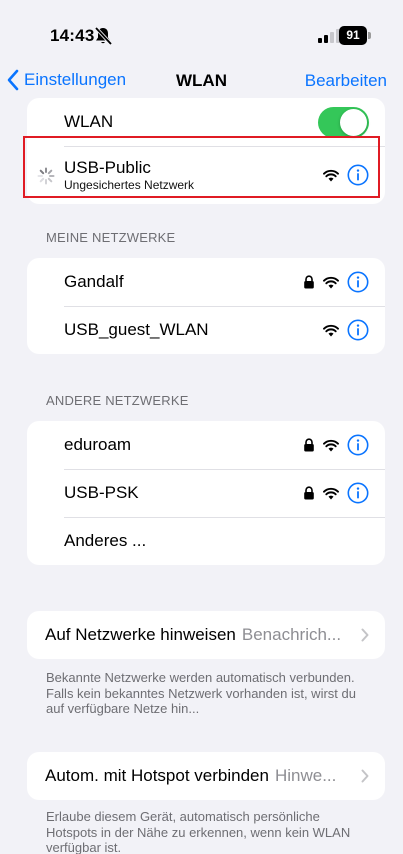 This screenshot has width=403, height=854. Describe the element at coordinates (111, 237) in the screenshot. I see `my-networks-header: MEINE NETZWERKE` at that location.